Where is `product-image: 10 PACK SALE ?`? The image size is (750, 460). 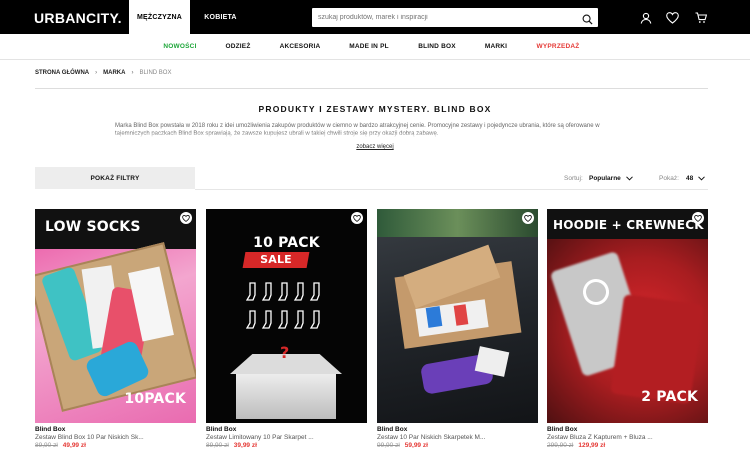
product-image: 10 PACK SALE ? is located at coordinates (286, 316).